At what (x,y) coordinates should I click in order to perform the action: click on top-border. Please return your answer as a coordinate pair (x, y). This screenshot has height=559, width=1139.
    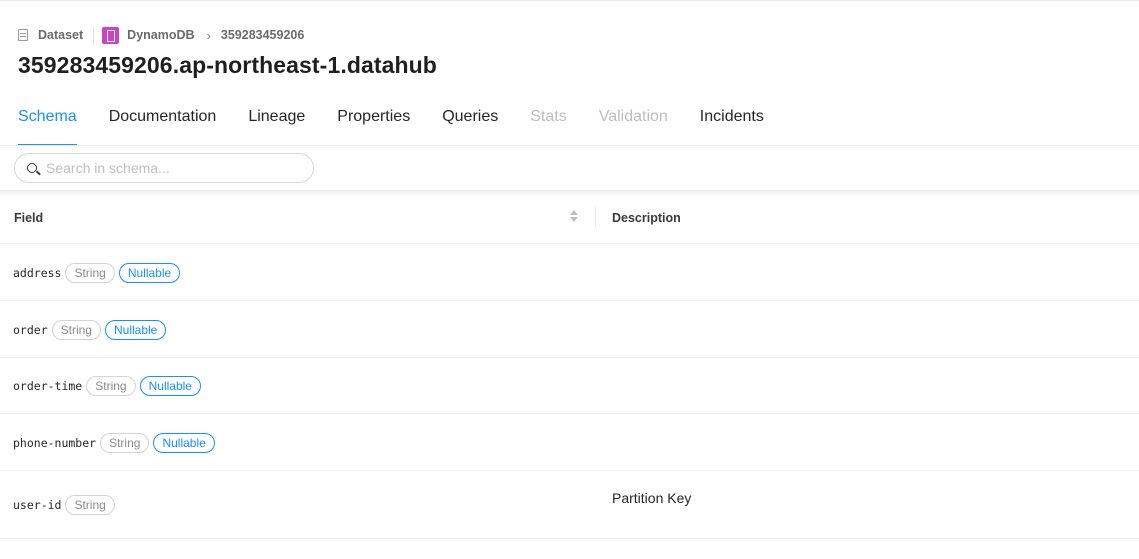
    Looking at the image, I should click on (569, 2).